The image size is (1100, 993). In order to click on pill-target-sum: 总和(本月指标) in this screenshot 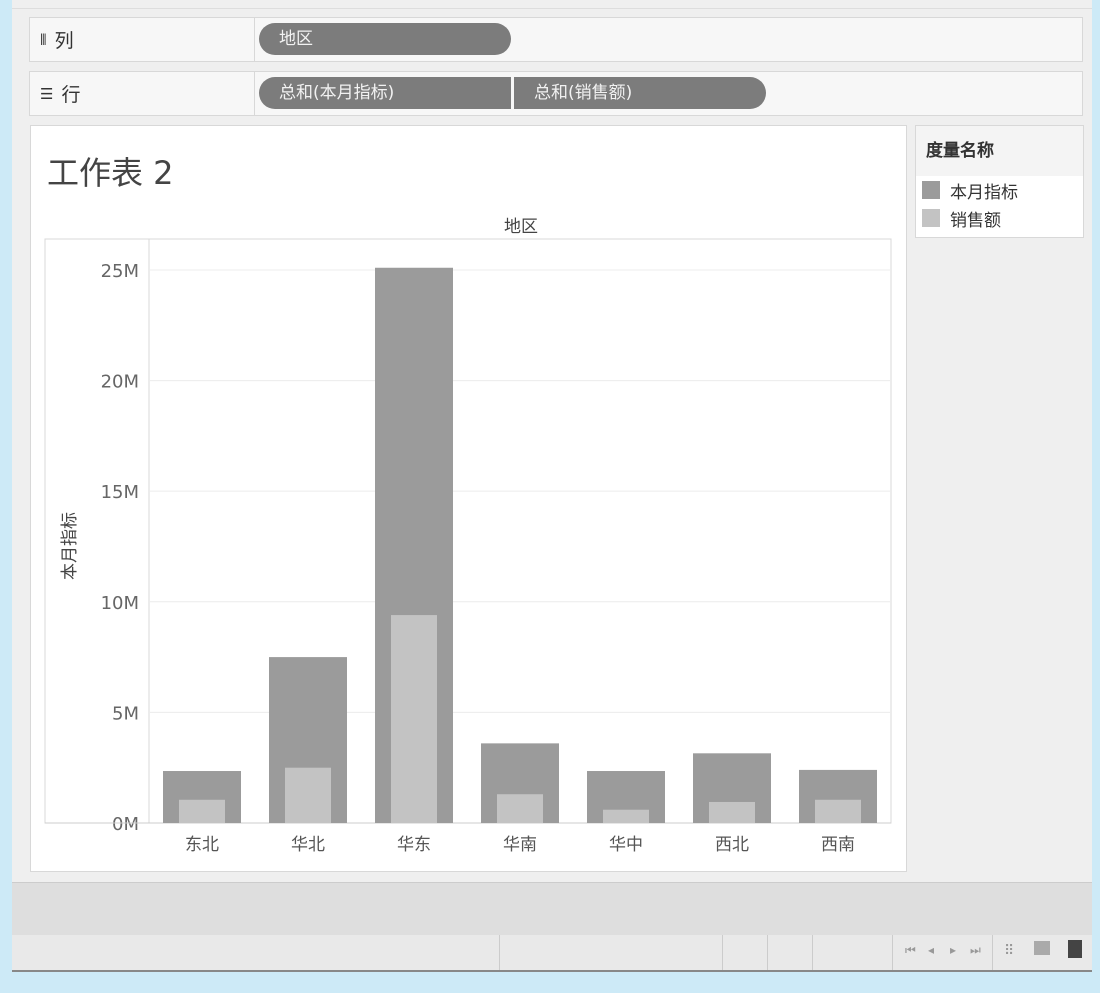, I will do `click(385, 93)`.